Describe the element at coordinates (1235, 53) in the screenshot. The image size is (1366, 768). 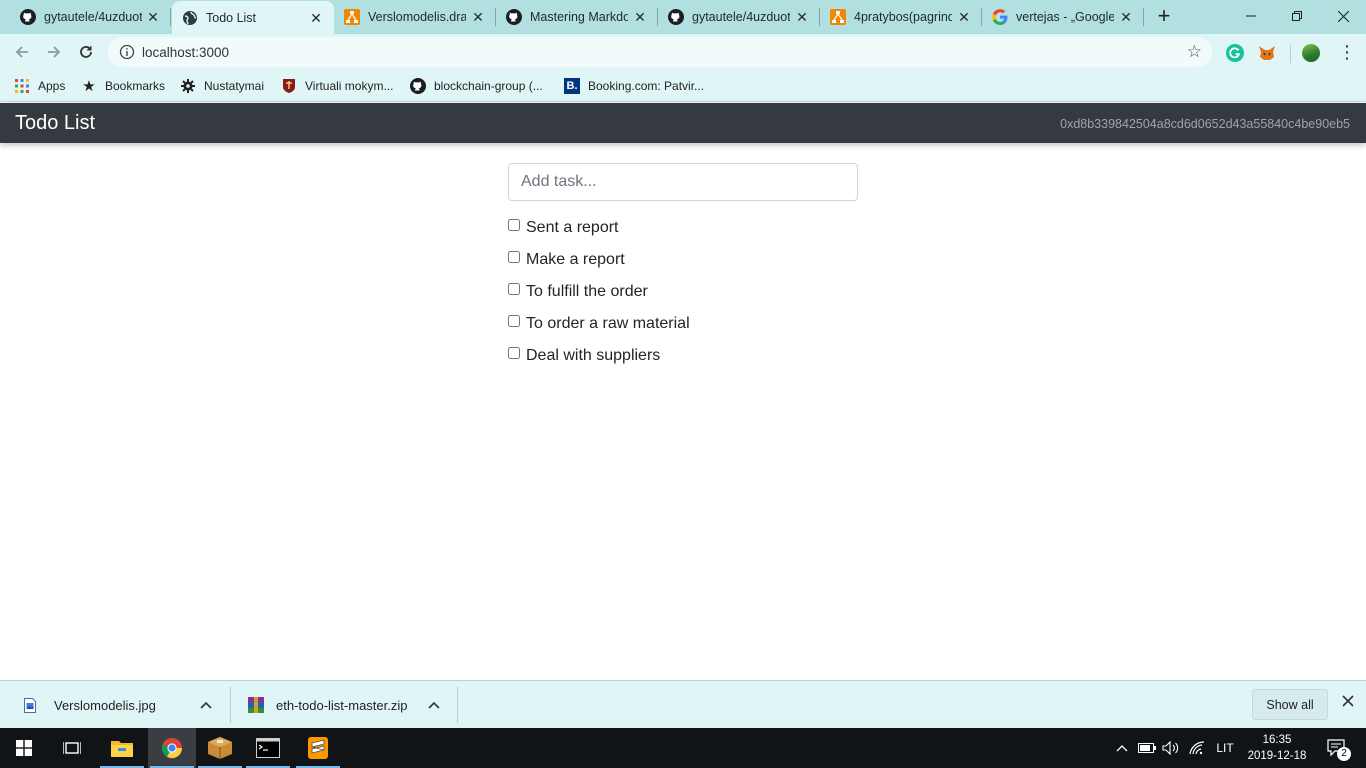
I see `grammarly-extension-icon` at that location.